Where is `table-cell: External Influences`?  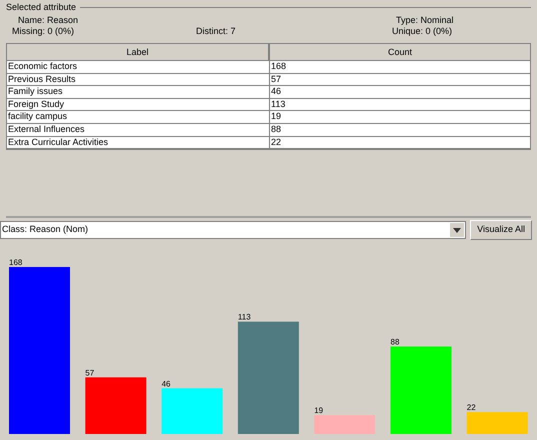
table-cell: External Influences is located at coordinates (138, 130).